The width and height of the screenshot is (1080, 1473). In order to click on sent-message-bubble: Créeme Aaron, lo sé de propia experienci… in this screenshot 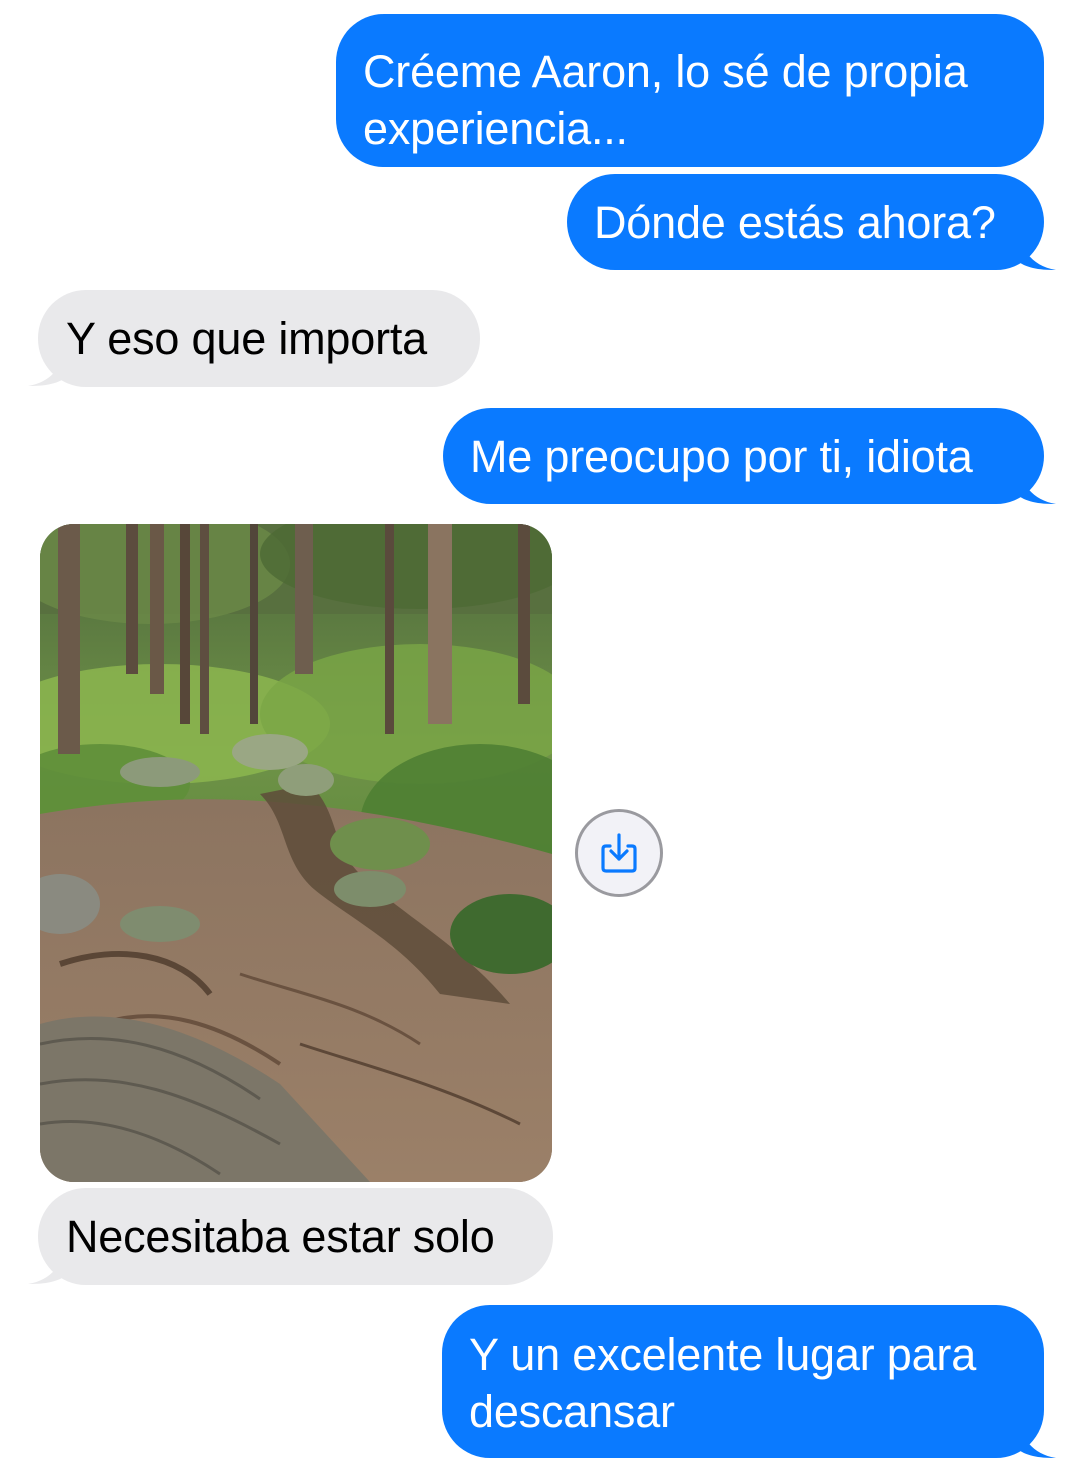, I will do `click(690, 90)`.